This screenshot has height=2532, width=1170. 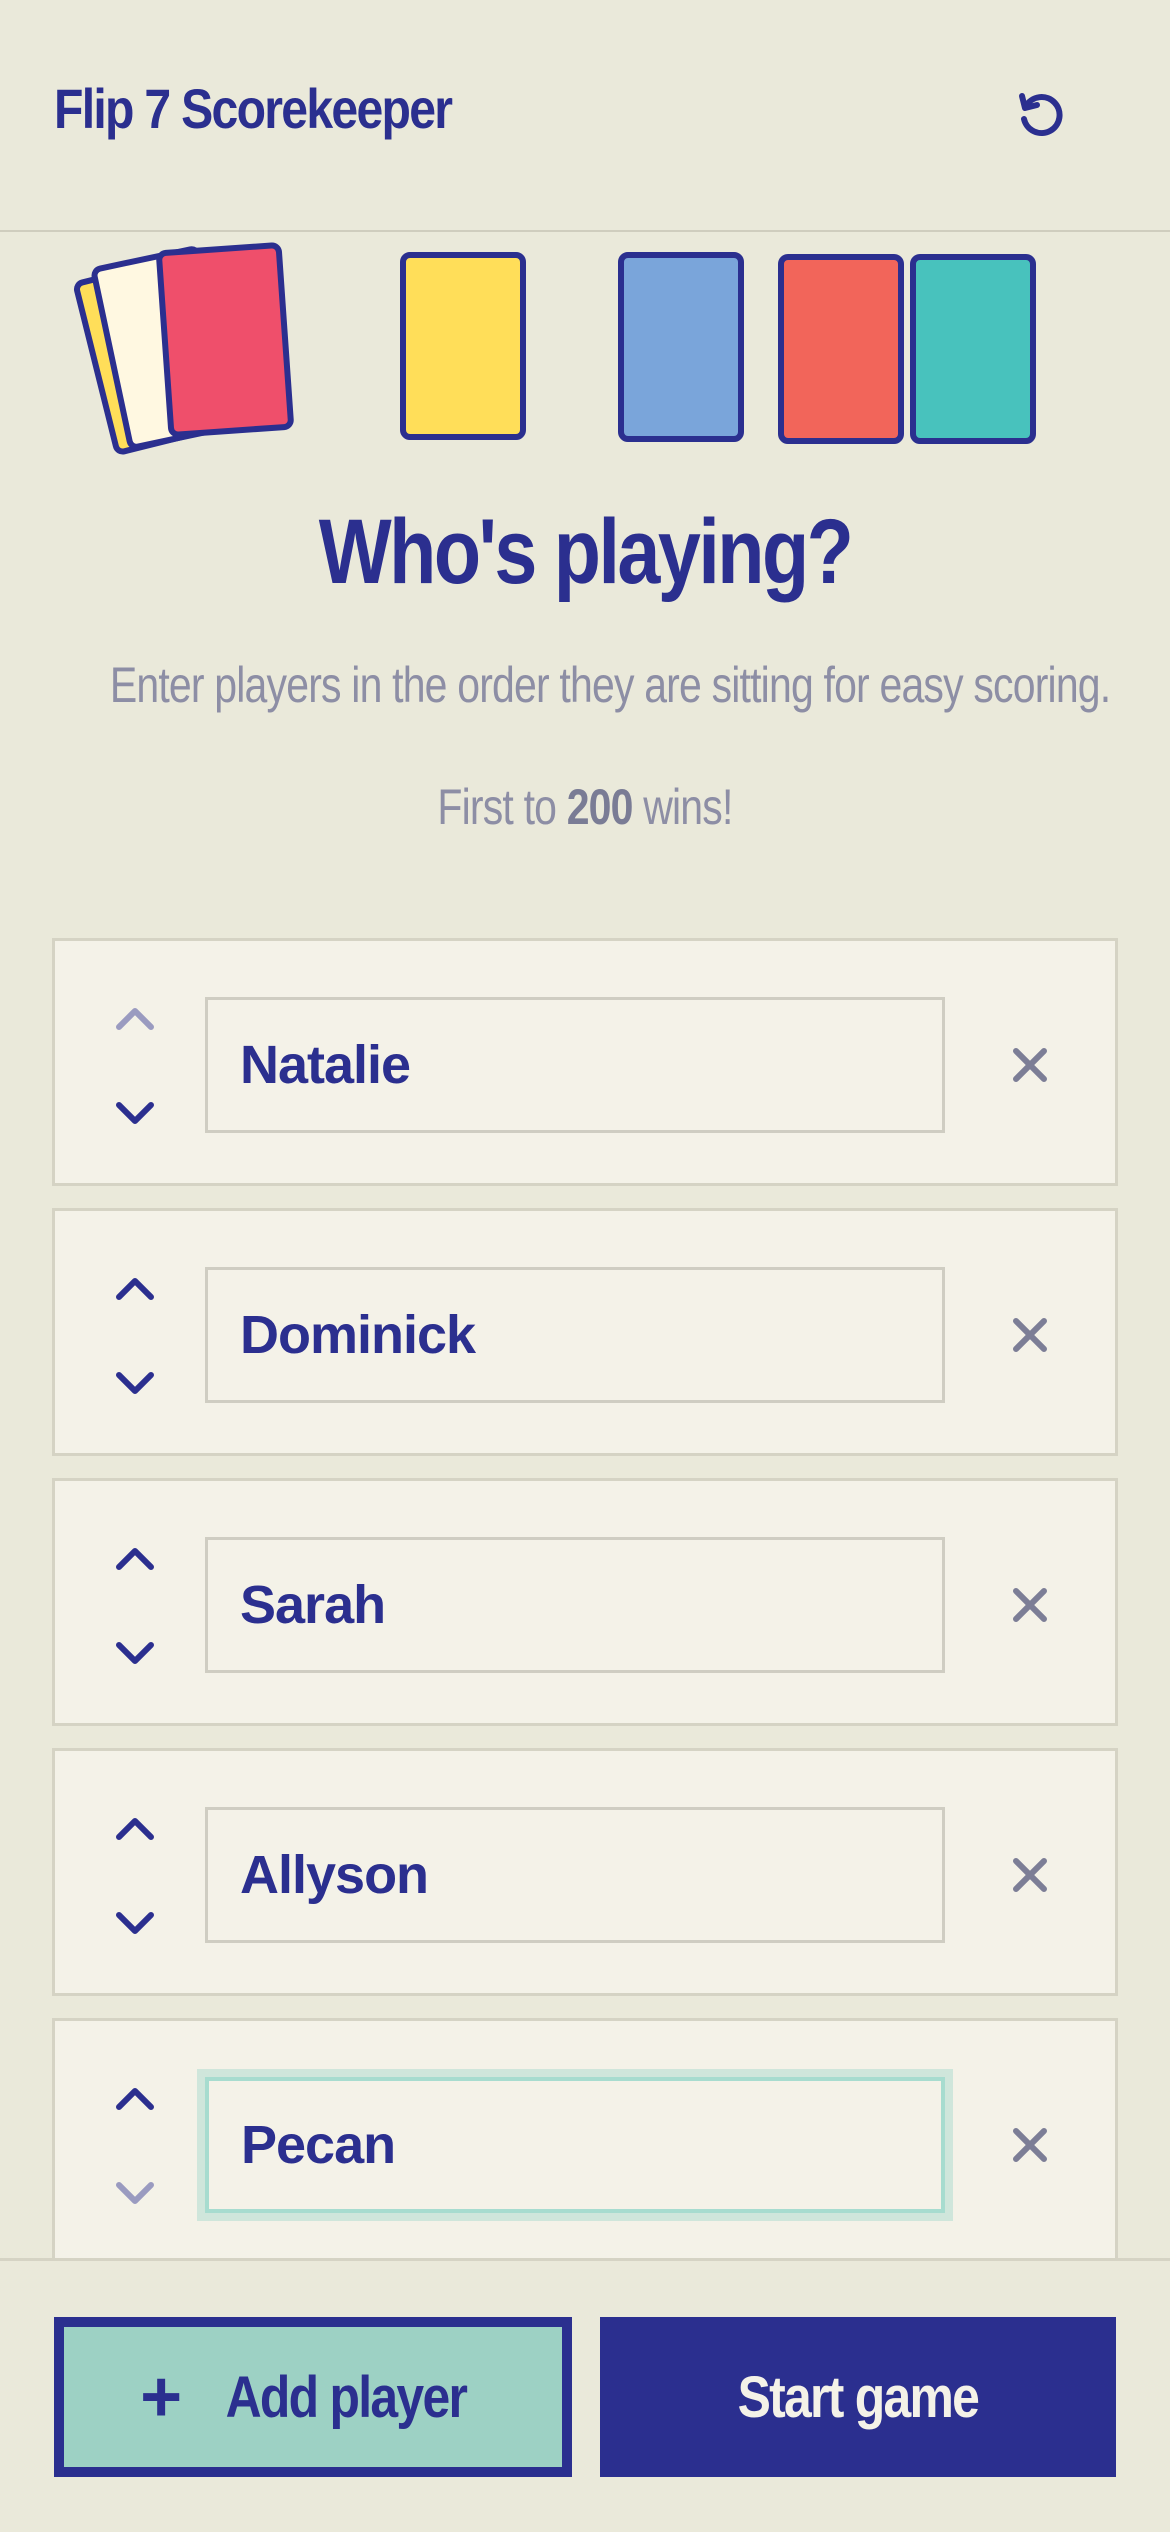 I want to click on card-teal, so click(x=973, y=349).